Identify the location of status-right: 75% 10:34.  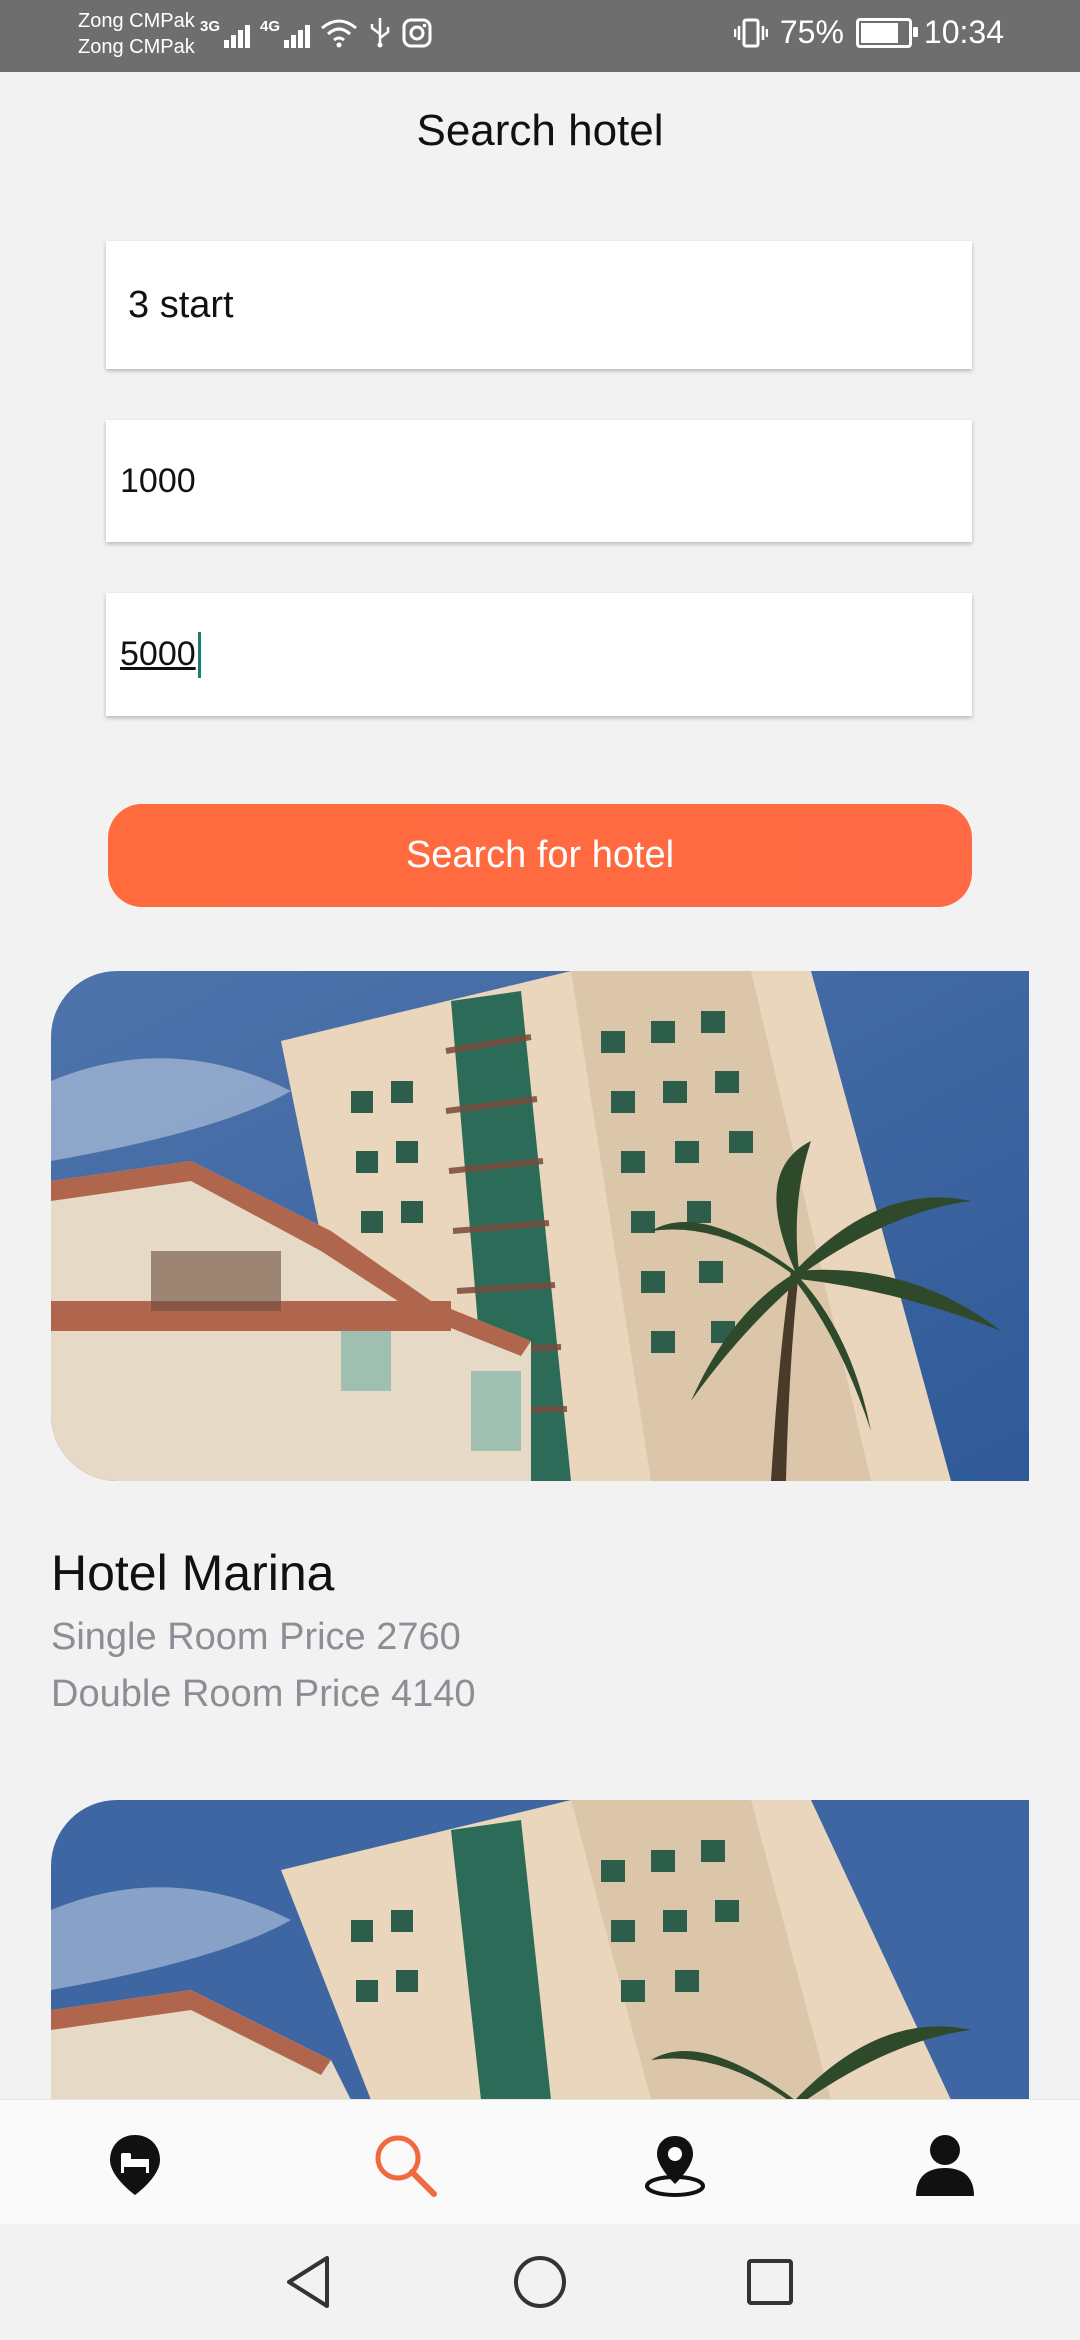
(868, 32).